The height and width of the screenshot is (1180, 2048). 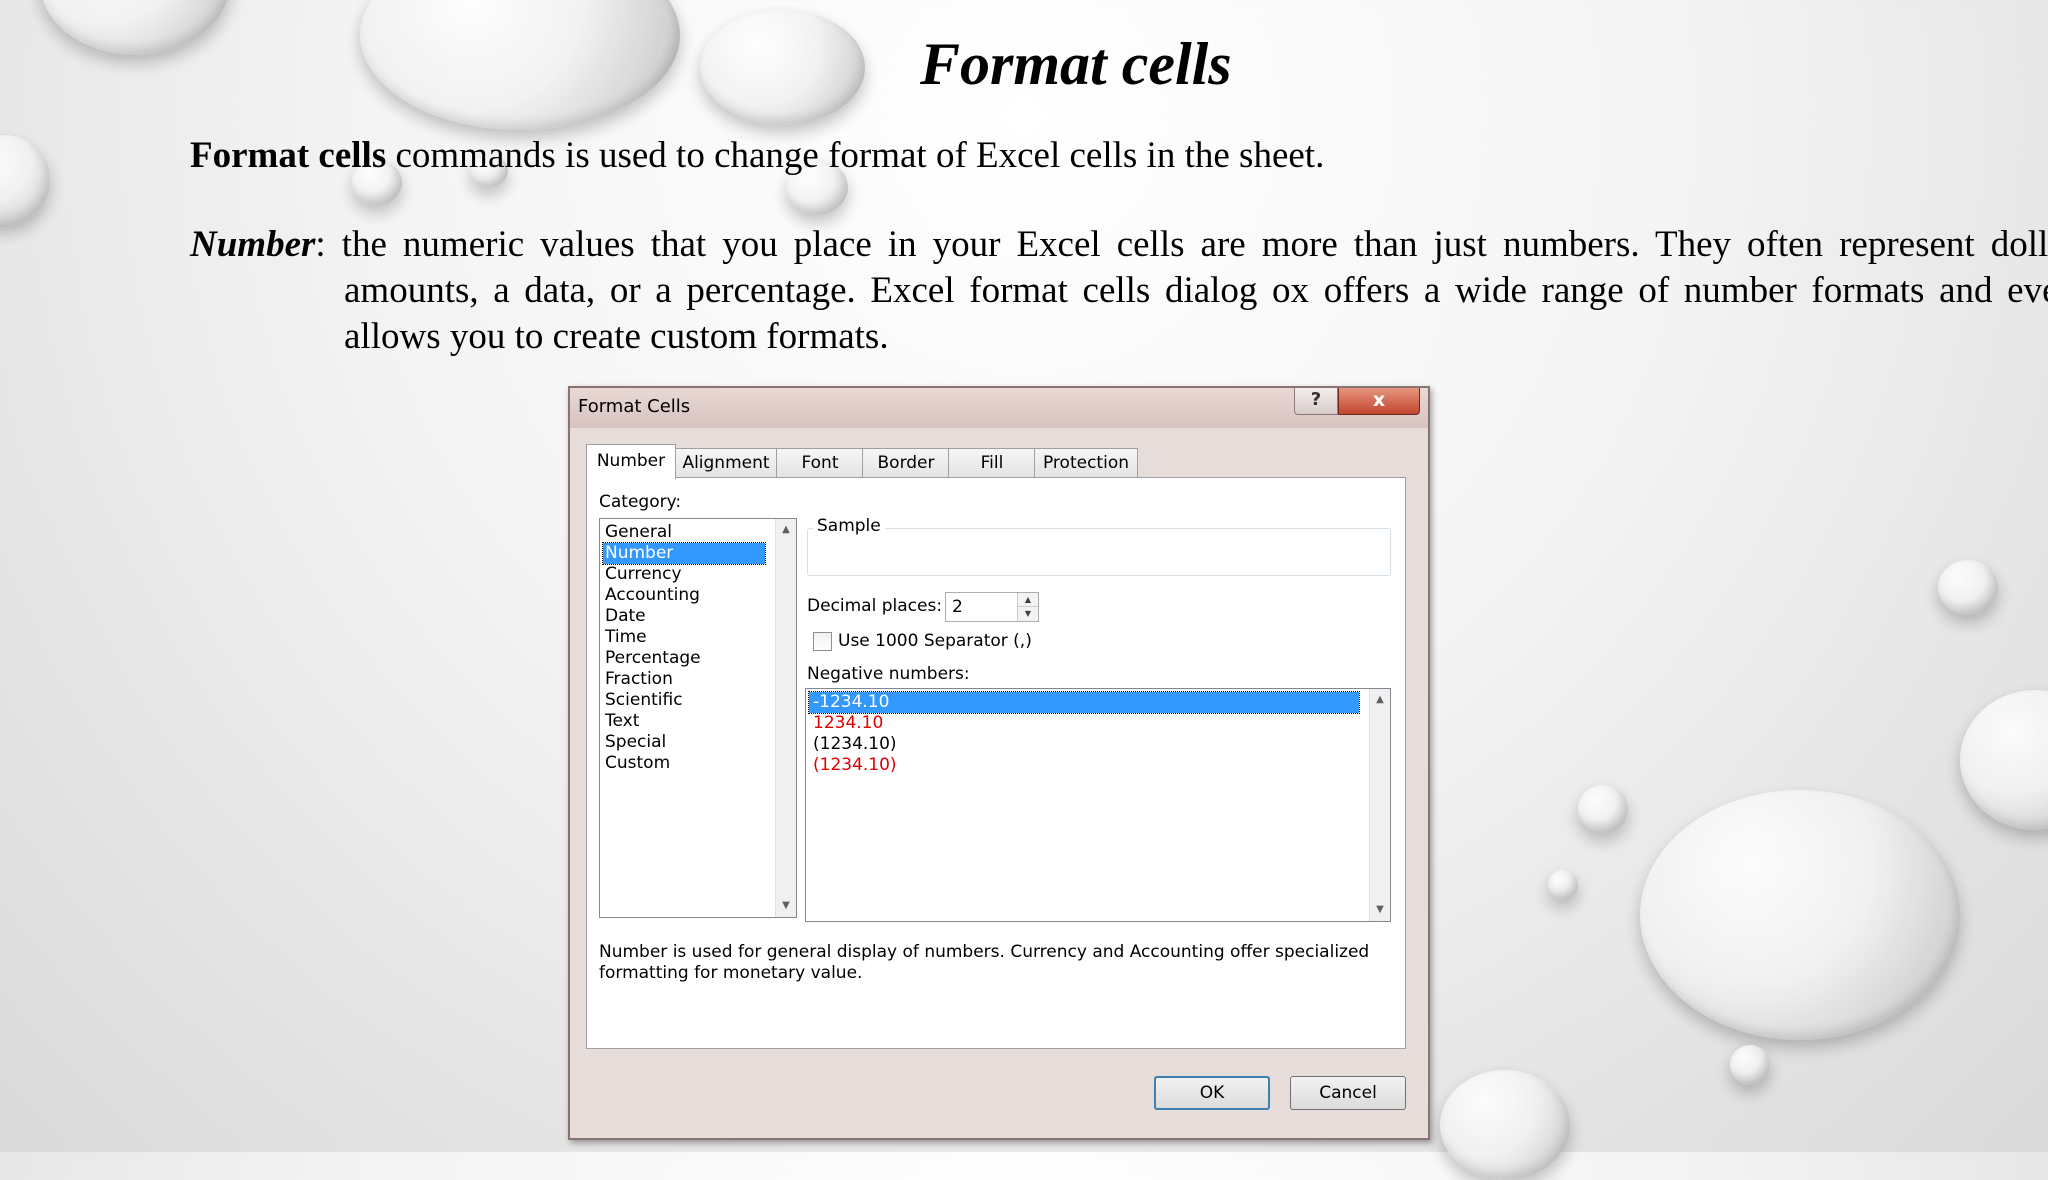 What do you see at coordinates (1099, 552) in the screenshot?
I see `sample-box` at bounding box center [1099, 552].